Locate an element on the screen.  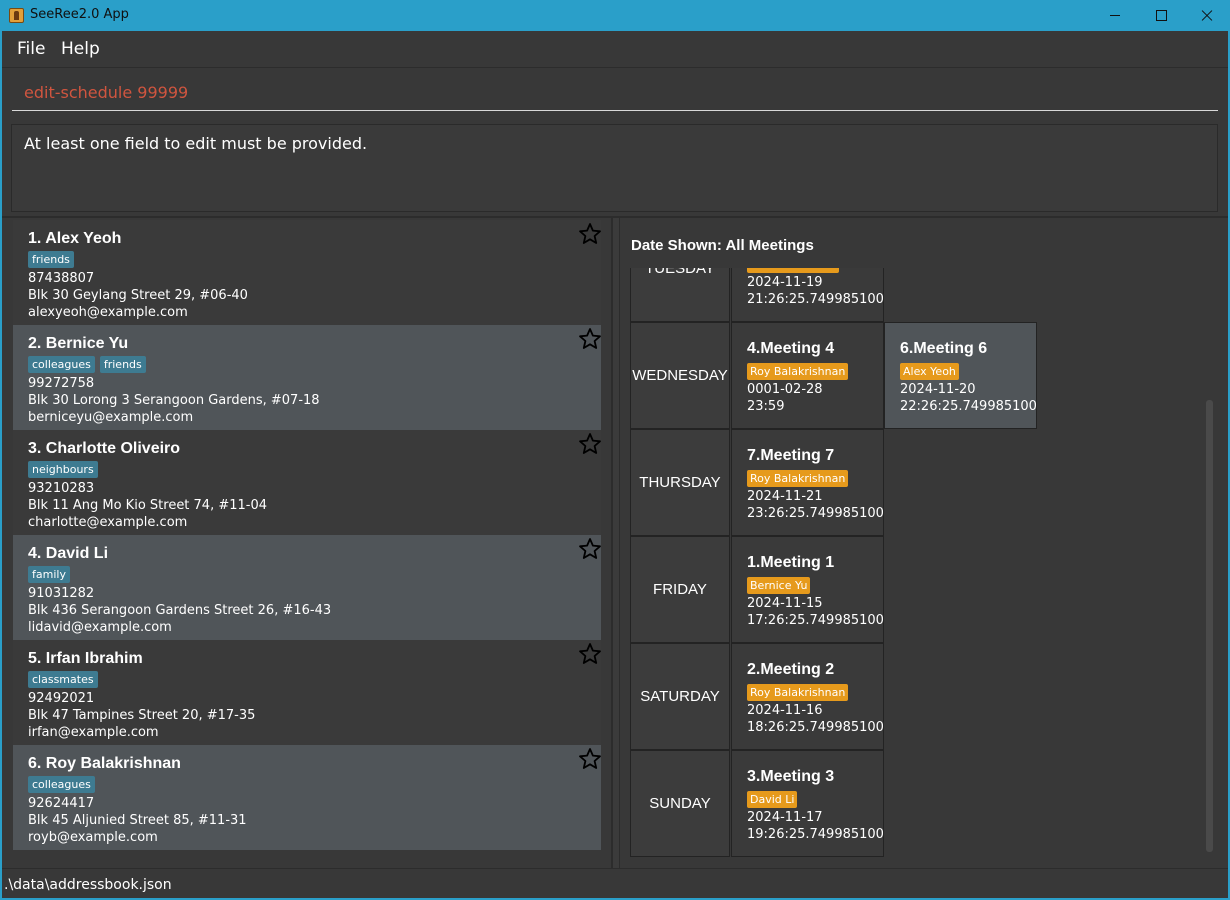
menu-help: Help is located at coordinates (80, 49).